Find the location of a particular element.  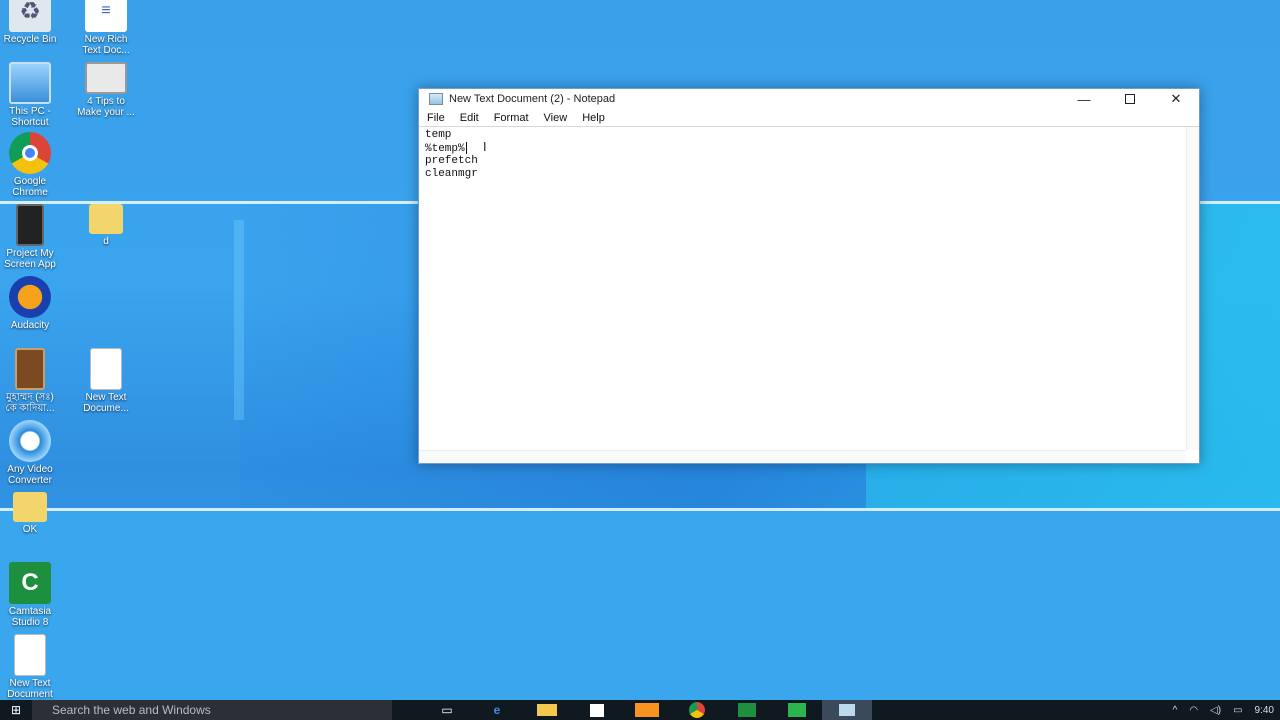

recycle-bin-icon: ♻ is located at coordinates (30, 16).